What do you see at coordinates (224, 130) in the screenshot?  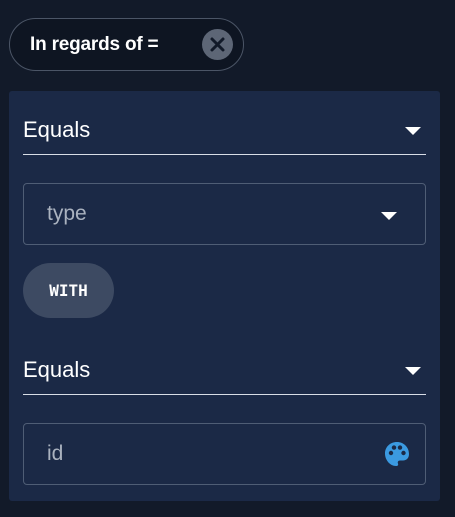 I see `operator-select: Equals` at bounding box center [224, 130].